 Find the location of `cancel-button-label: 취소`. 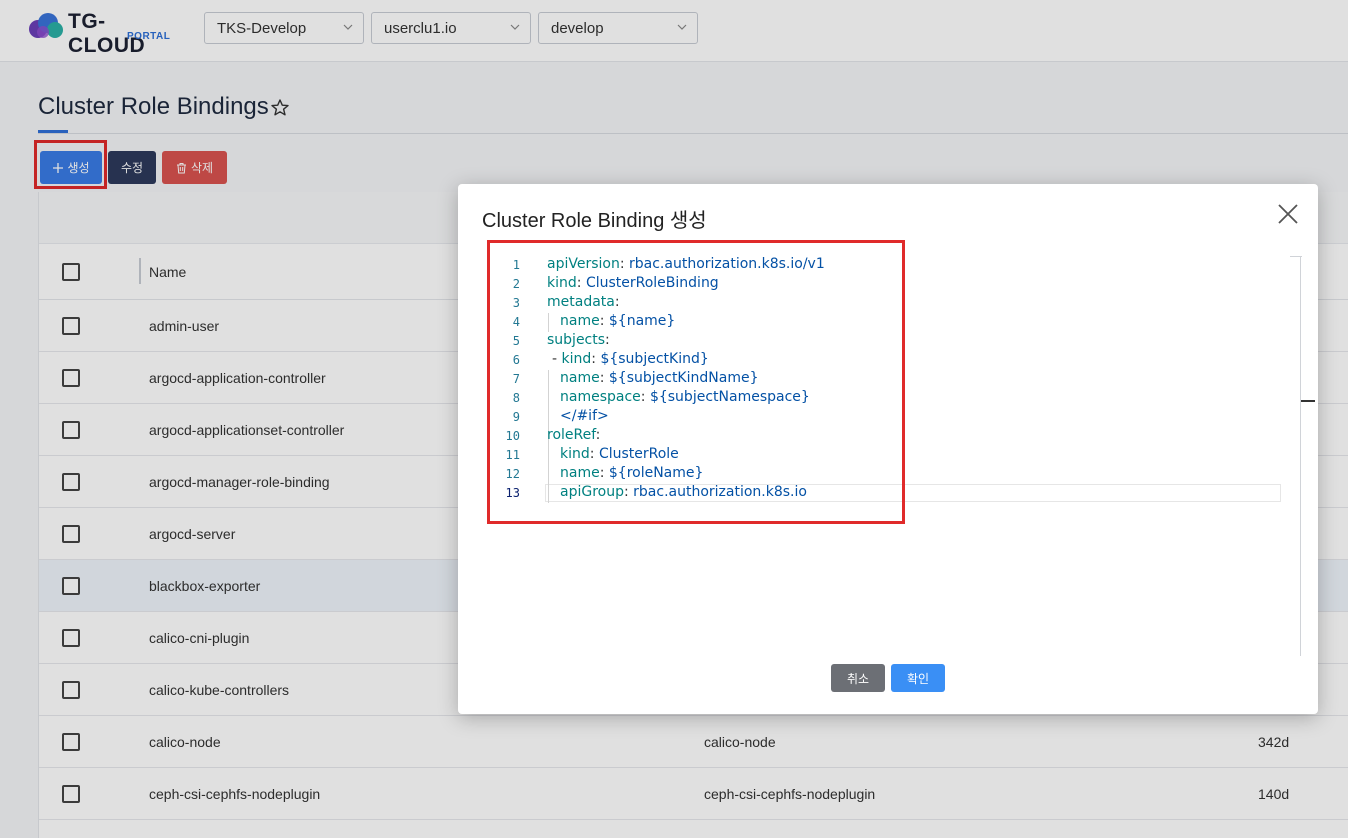

cancel-button-label: 취소 is located at coordinates (858, 678).